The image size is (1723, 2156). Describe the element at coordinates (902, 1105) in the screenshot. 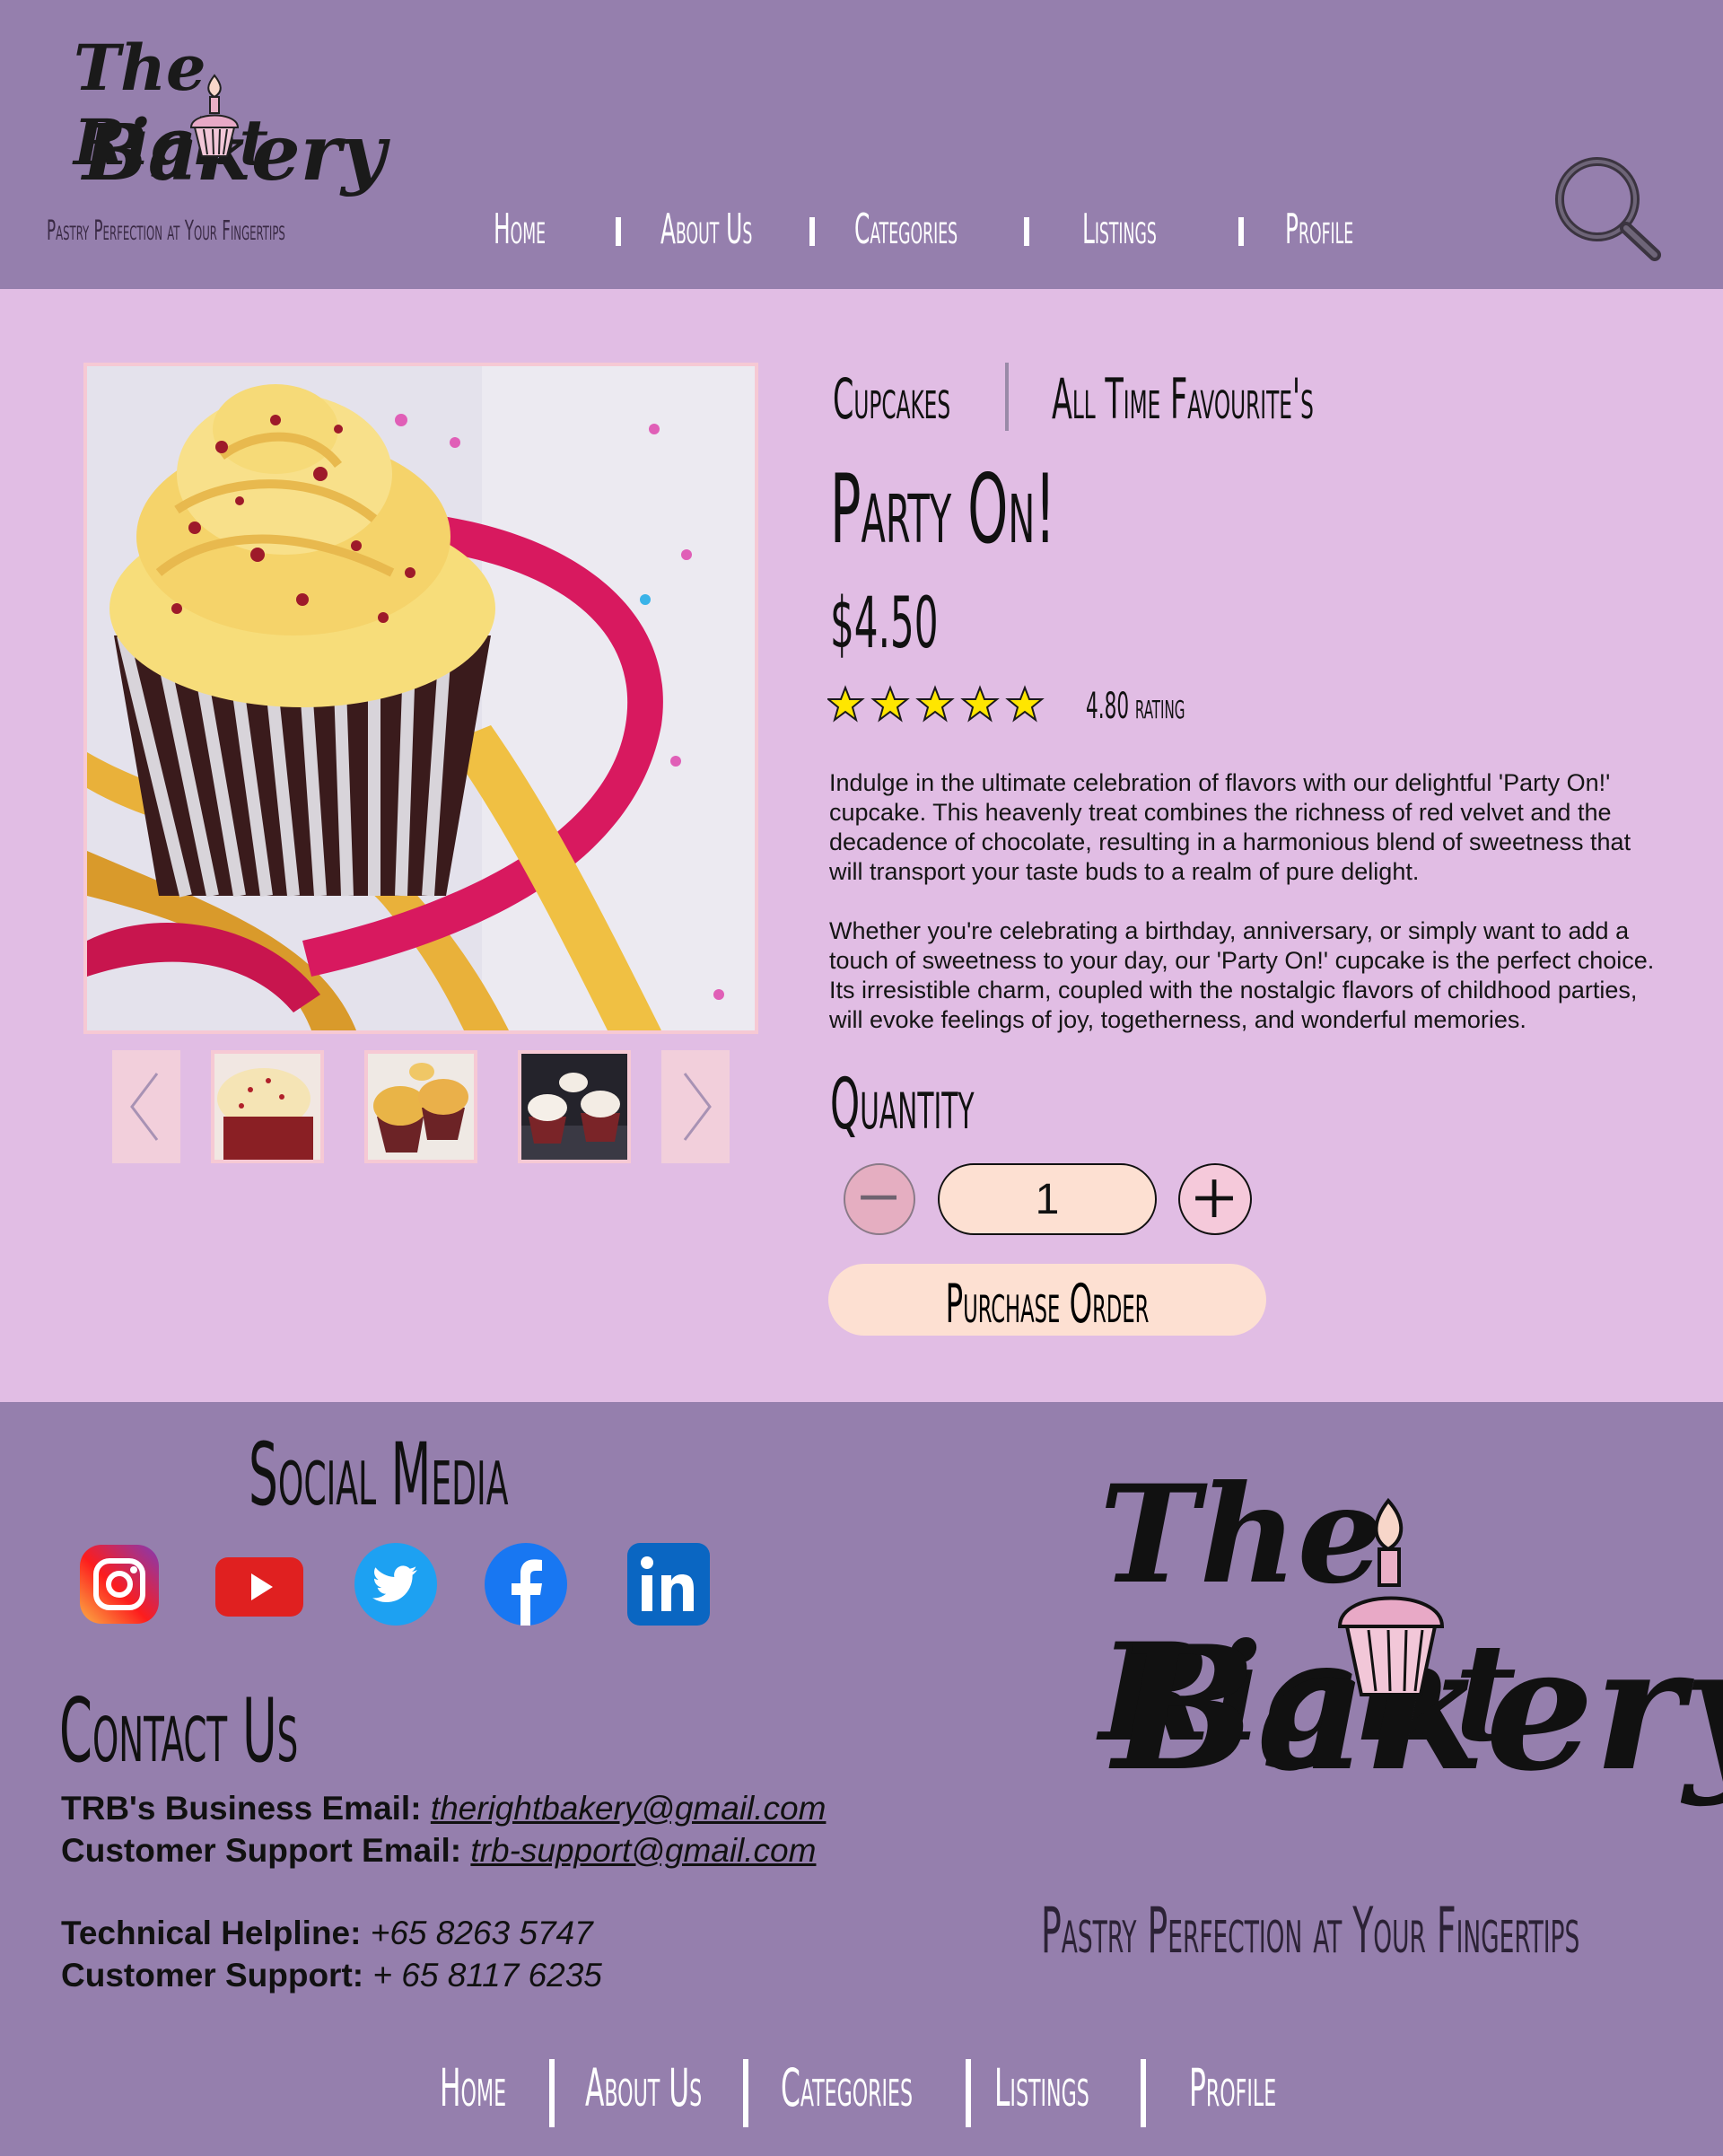

I see `quantity-label: Quantity` at that location.